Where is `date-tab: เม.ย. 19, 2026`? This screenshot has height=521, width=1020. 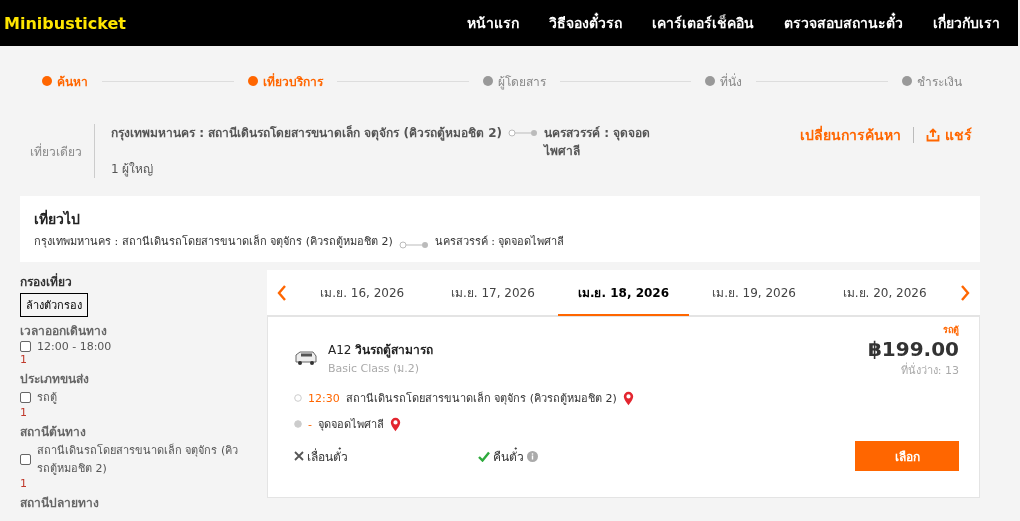 date-tab: เม.ย. 19, 2026 is located at coordinates (754, 293).